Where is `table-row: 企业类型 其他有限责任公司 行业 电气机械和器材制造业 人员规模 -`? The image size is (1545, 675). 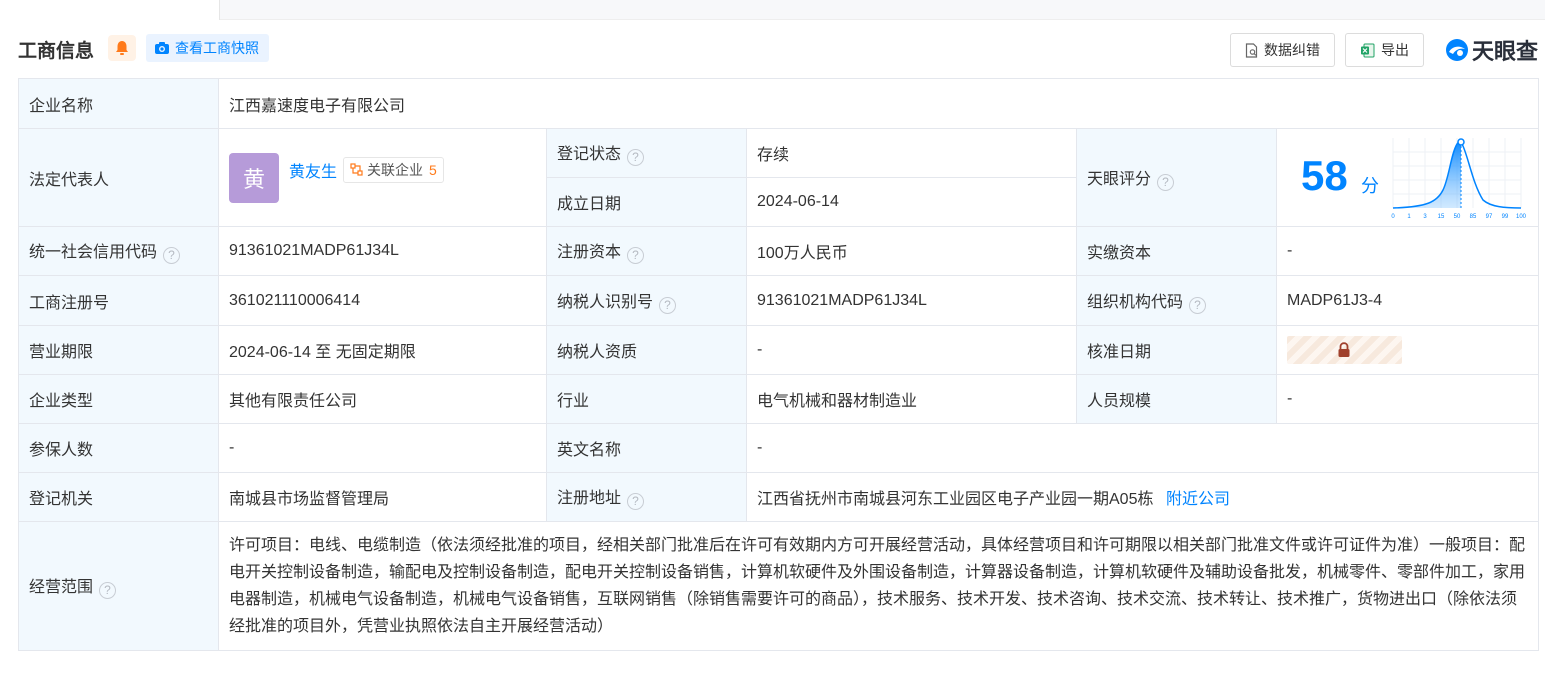 table-row: 企业类型 其他有限责任公司 行业 电气机械和器材制造业 人员规模 - is located at coordinates (779, 399).